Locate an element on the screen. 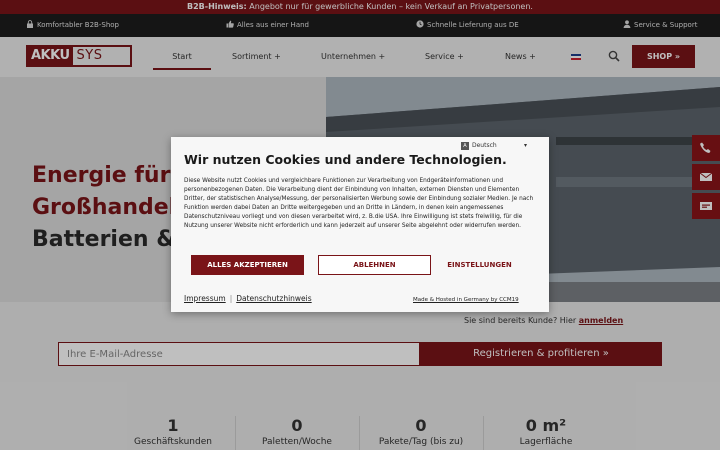 This screenshot has width=720, height=450. cookie-footer-links: Impressum | Datenschutzhinweis is located at coordinates (248, 298).